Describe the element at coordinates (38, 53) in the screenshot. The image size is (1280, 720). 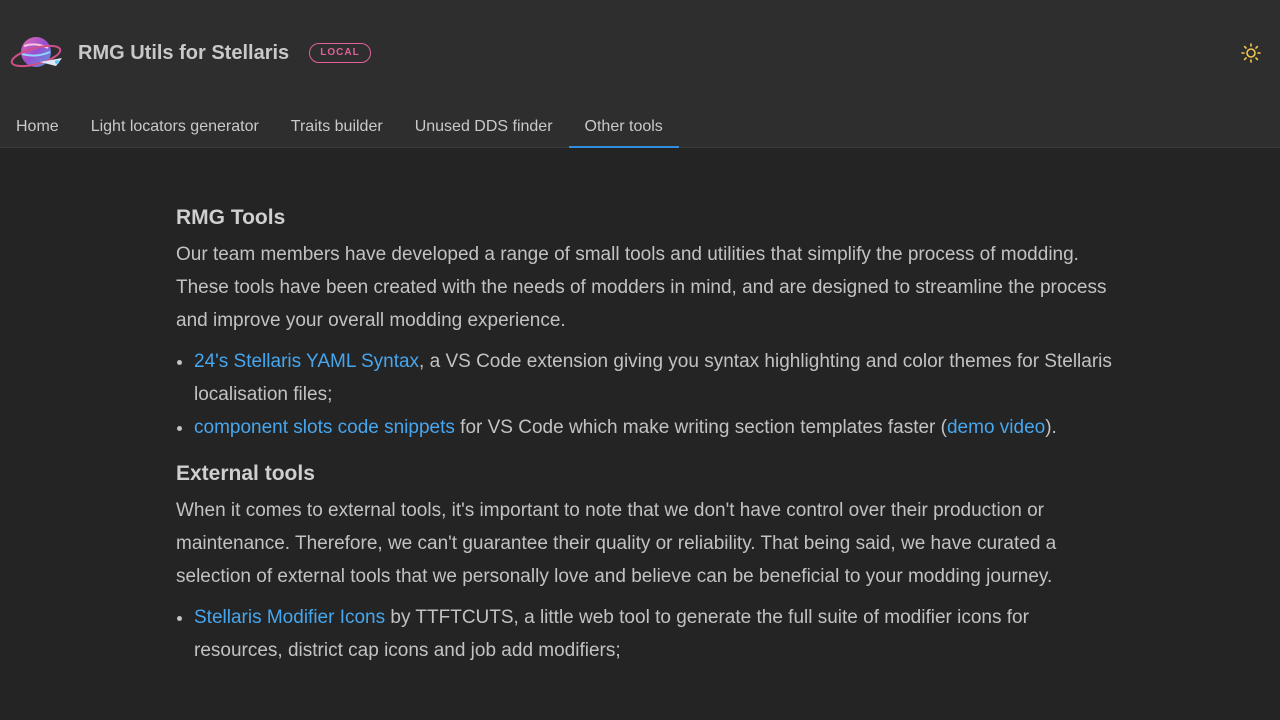
I see `planet-rocket-logo-icon` at that location.